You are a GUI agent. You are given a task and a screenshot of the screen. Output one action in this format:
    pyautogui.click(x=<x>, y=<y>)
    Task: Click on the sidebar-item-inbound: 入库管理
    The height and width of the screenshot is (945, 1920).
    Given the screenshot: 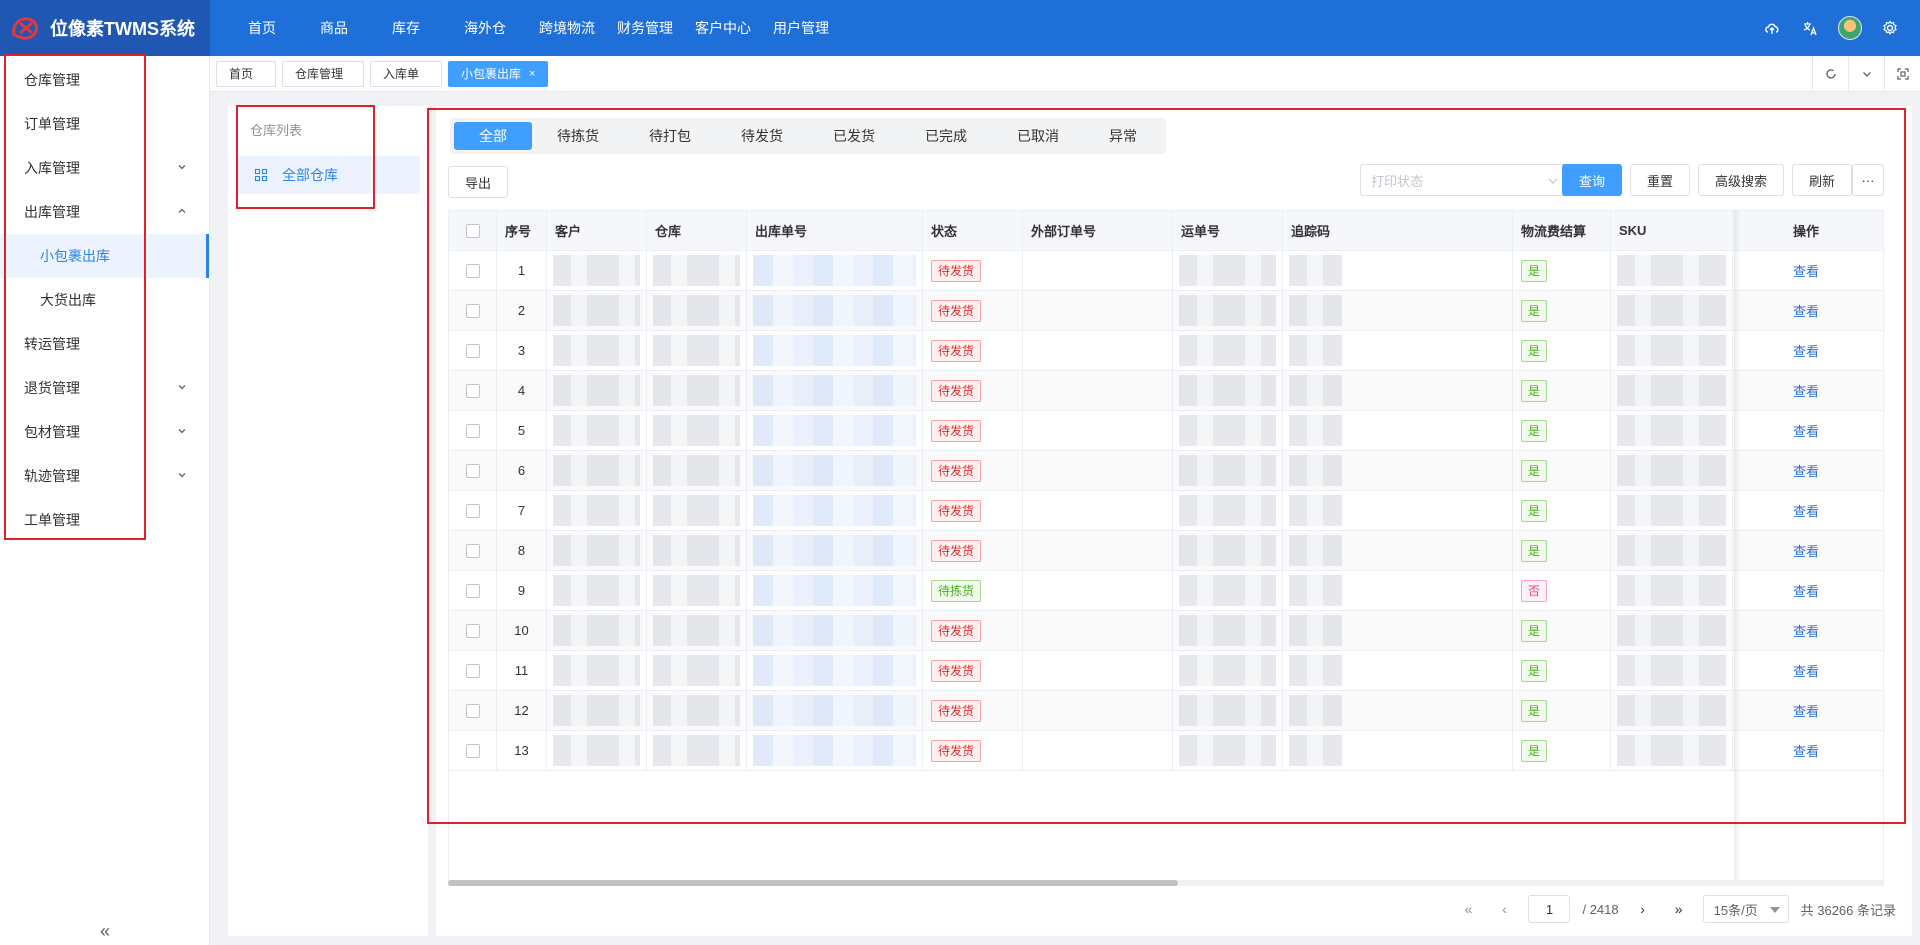 What is the action you would take?
    pyautogui.click(x=104, y=168)
    